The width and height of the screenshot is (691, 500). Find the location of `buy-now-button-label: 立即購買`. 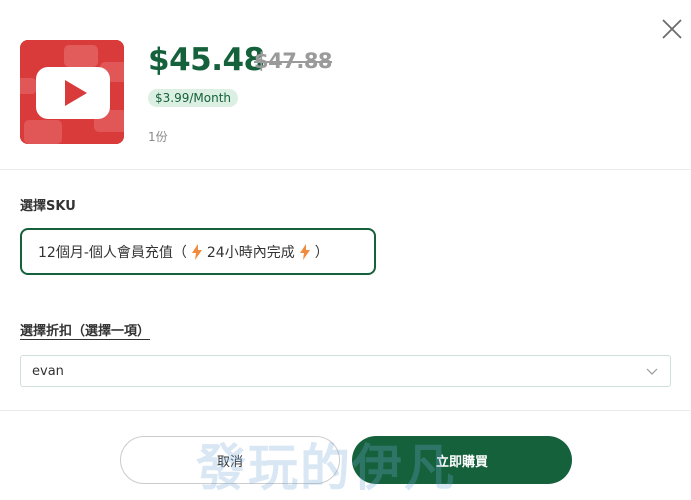

buy-now-button-label: 立即購買 is located at coordinates (461, 462).